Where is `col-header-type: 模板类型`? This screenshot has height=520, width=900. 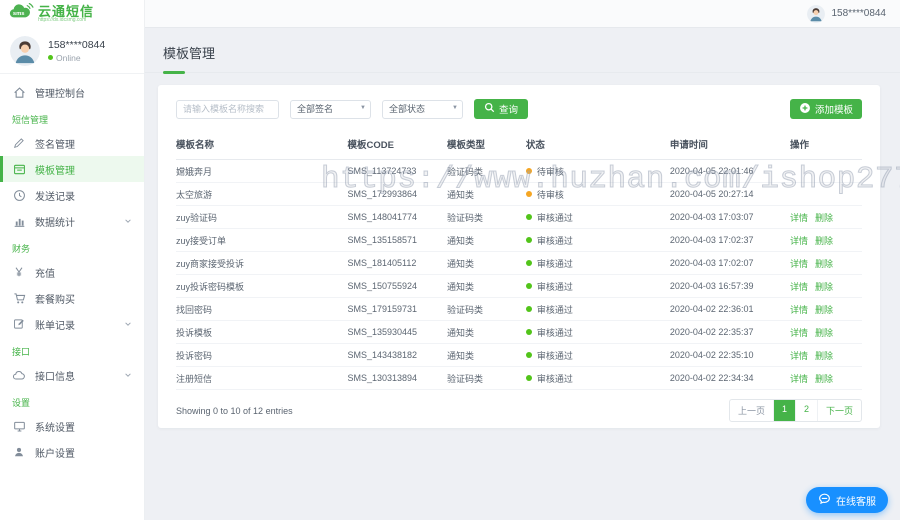
col-header-type: 模板类型 is located at coordinates (486, 146).